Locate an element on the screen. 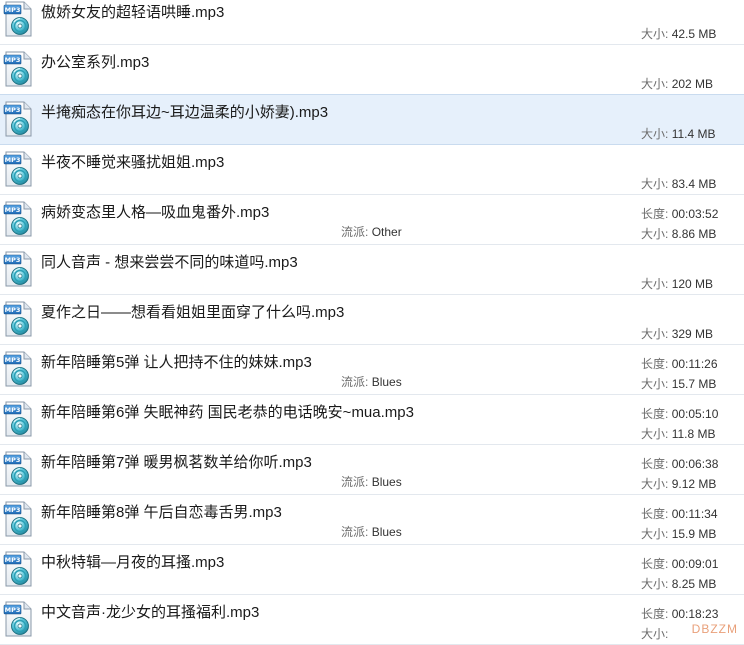 Image resolution: width=744 pixels, height=645 pixels. file-row: MP3 中文音声·龙少女的耳搔福利.mp3长度: 00:18:23大小: is located at coordinates (372, 620).